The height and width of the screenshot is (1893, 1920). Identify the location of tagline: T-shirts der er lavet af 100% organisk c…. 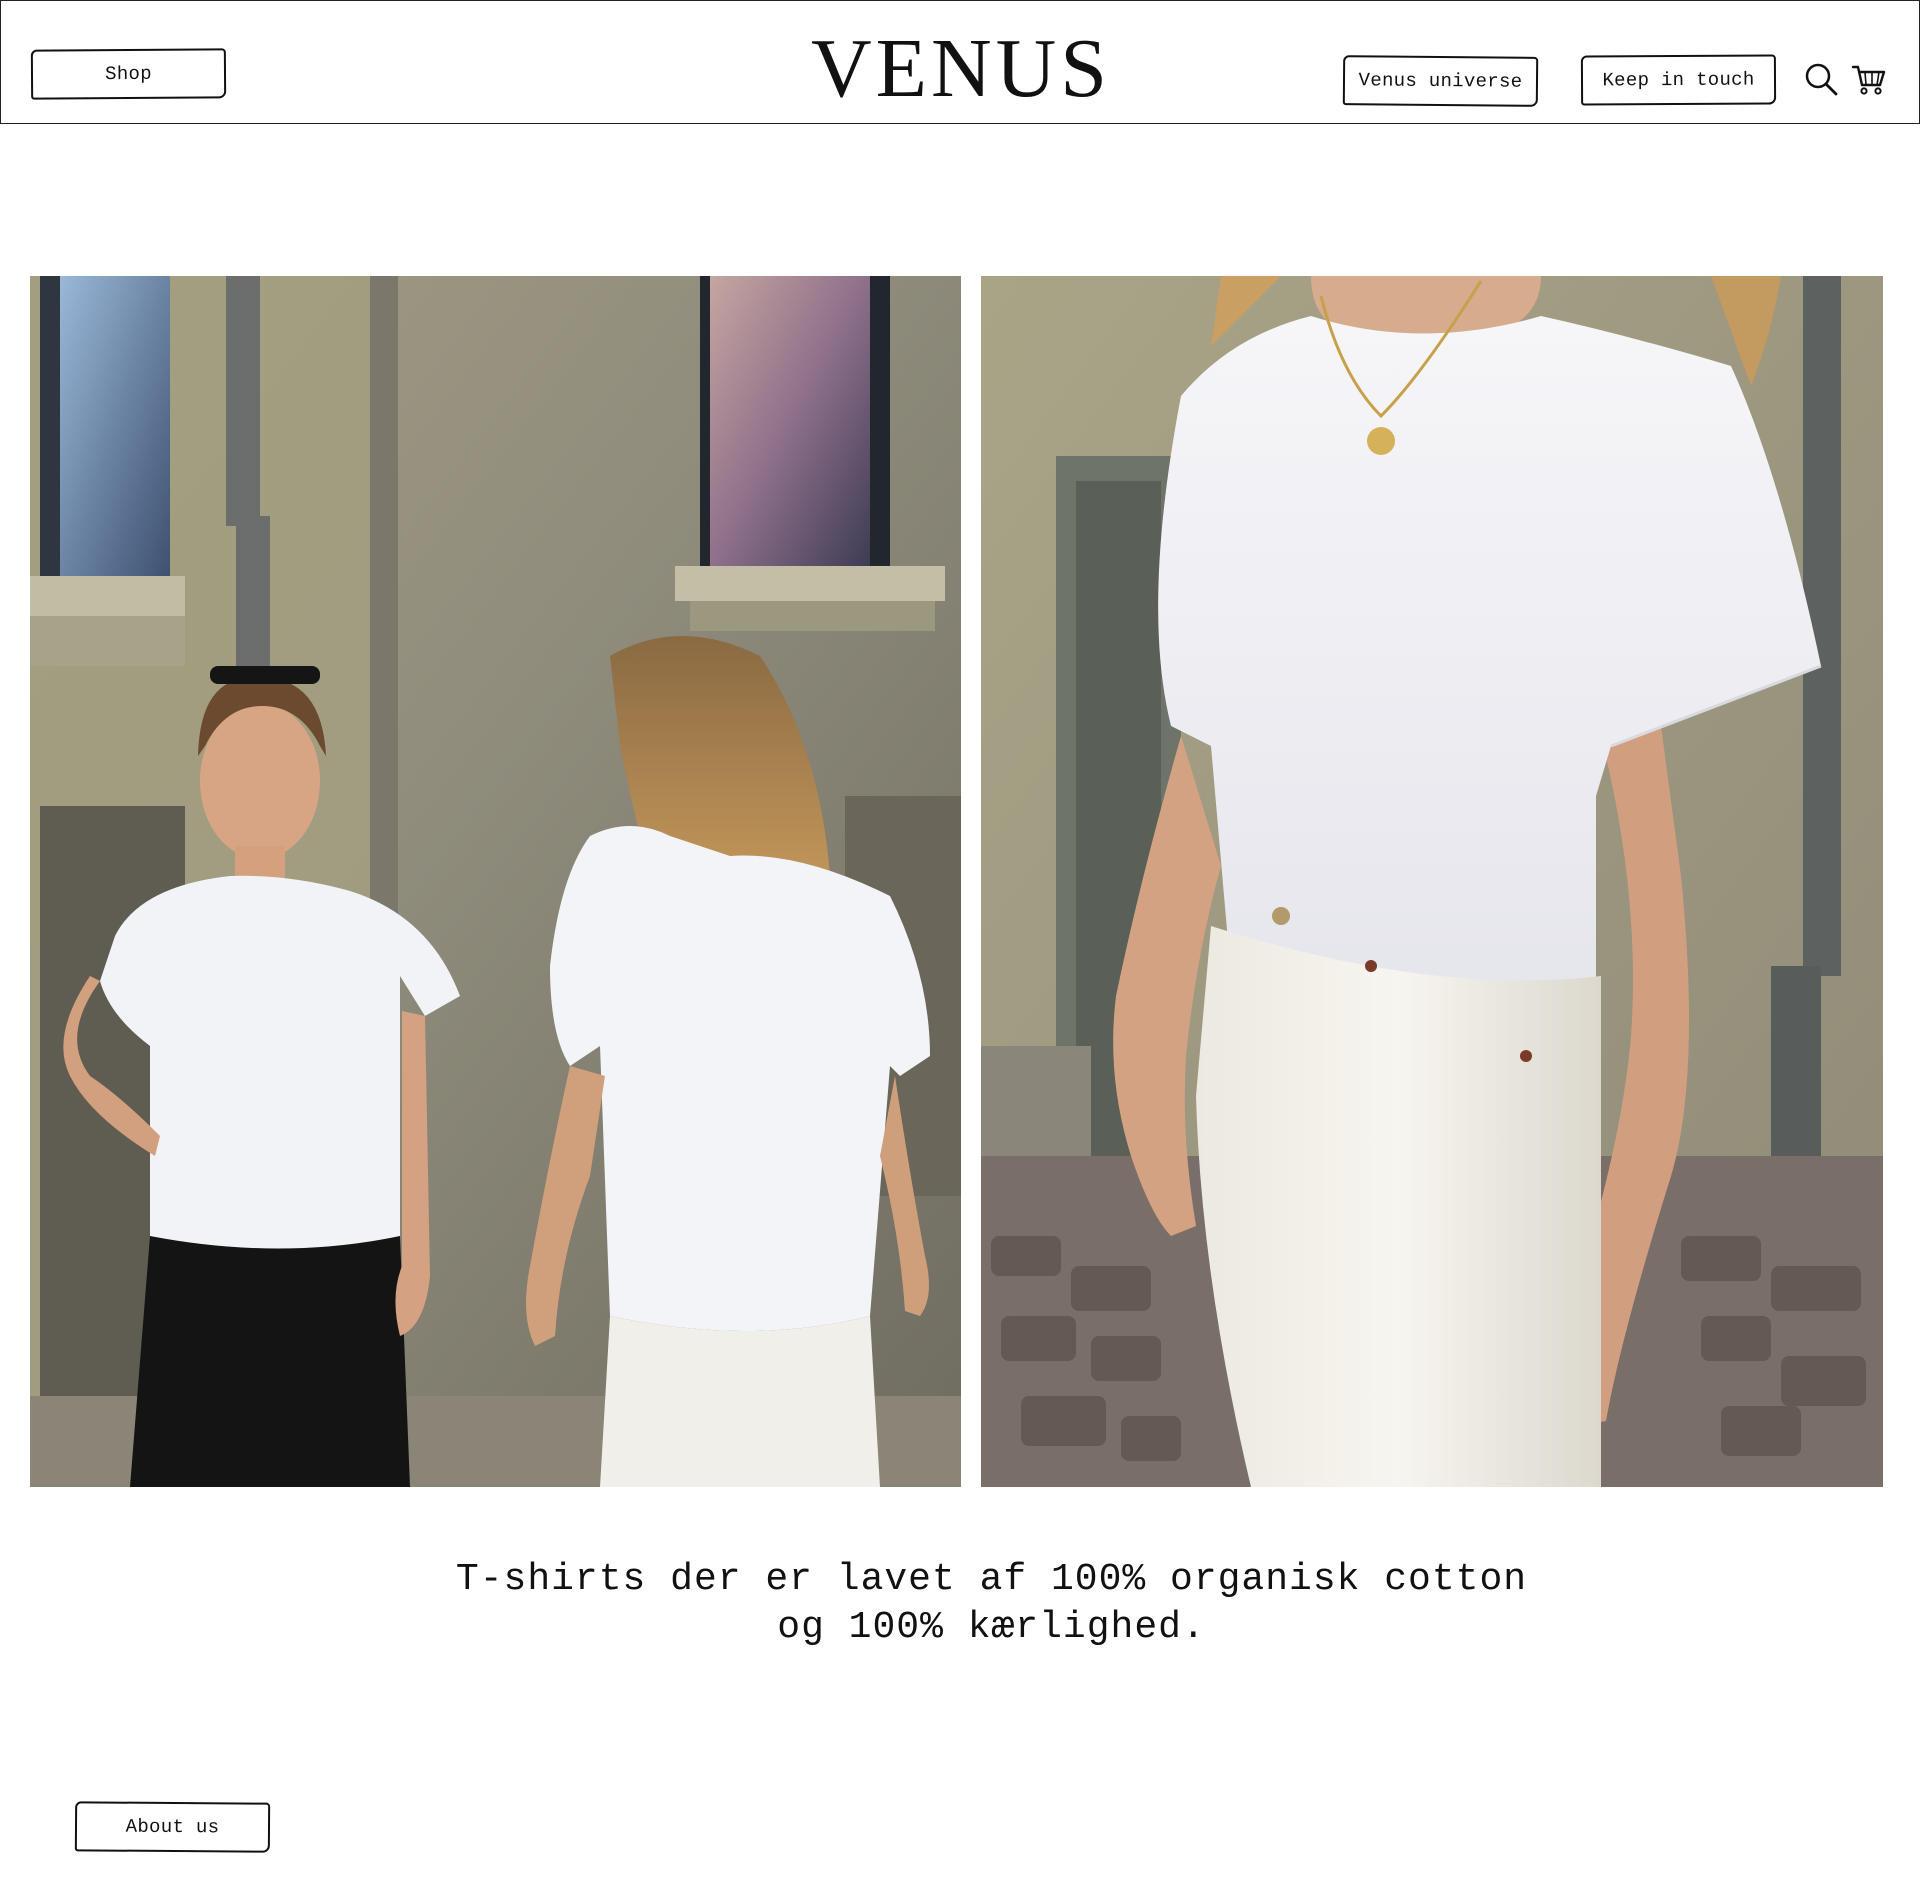
(991, 1604).